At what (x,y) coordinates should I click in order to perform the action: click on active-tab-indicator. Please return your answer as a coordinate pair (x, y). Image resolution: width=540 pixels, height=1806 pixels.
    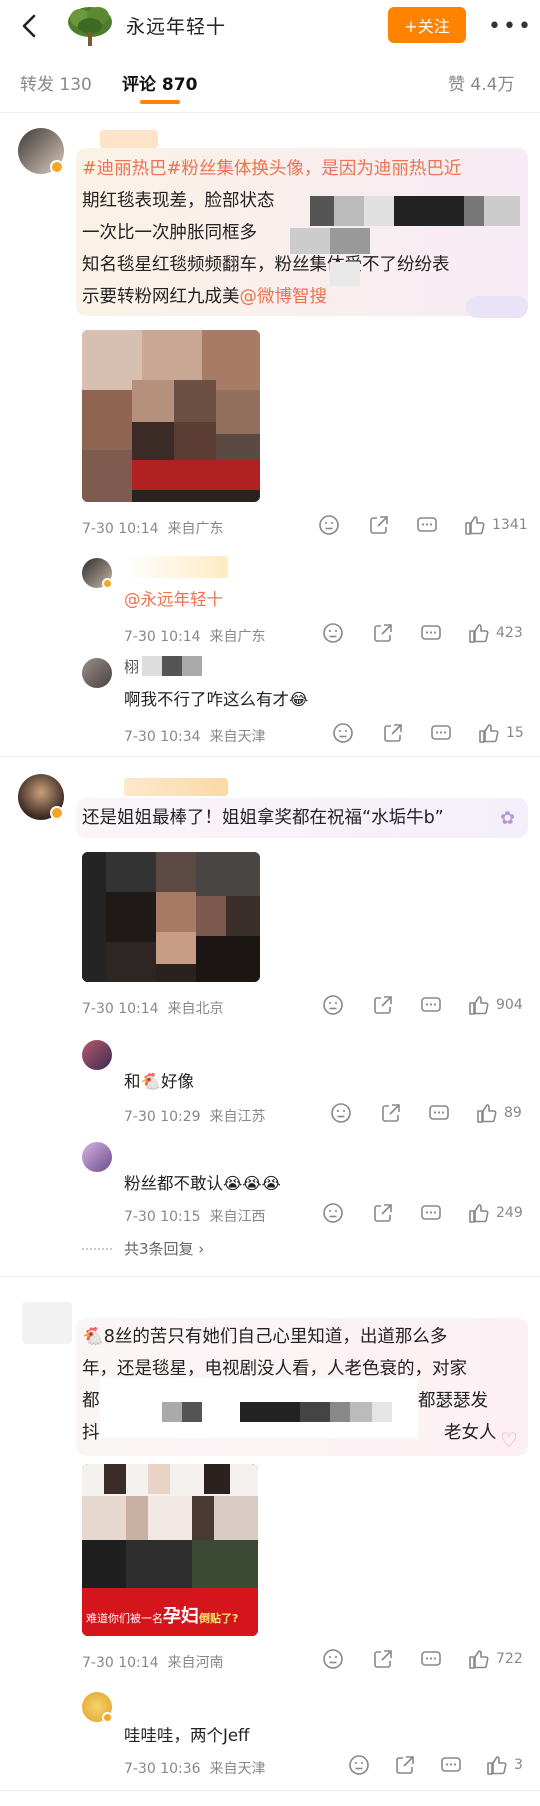
    Looking at the image, I should click on (160, 102).